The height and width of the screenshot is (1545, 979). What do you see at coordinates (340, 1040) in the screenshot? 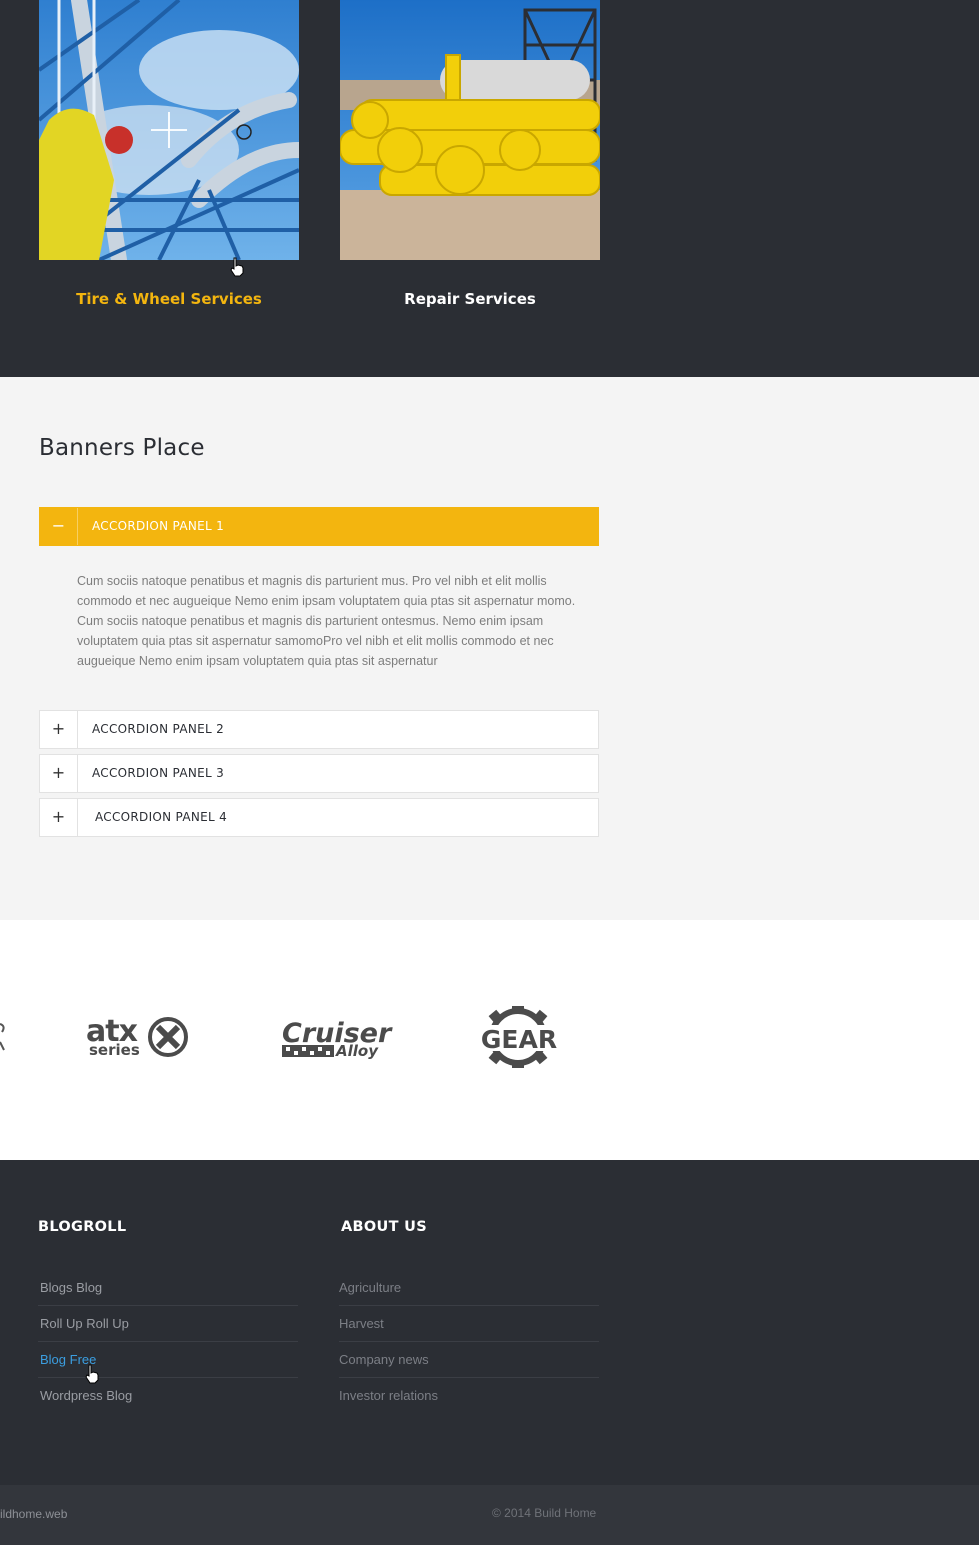
I see `cruiser-alloy-logo: Cruiser Alloy` at bounding box center [340, 1040].